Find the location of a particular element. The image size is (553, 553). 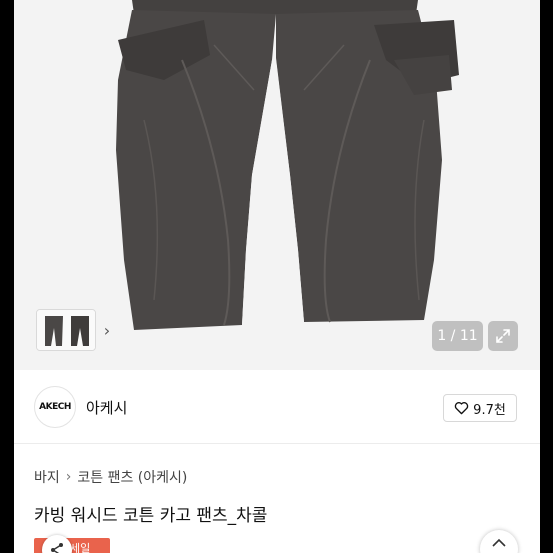

expand-button is located at coordinates (503, 336).